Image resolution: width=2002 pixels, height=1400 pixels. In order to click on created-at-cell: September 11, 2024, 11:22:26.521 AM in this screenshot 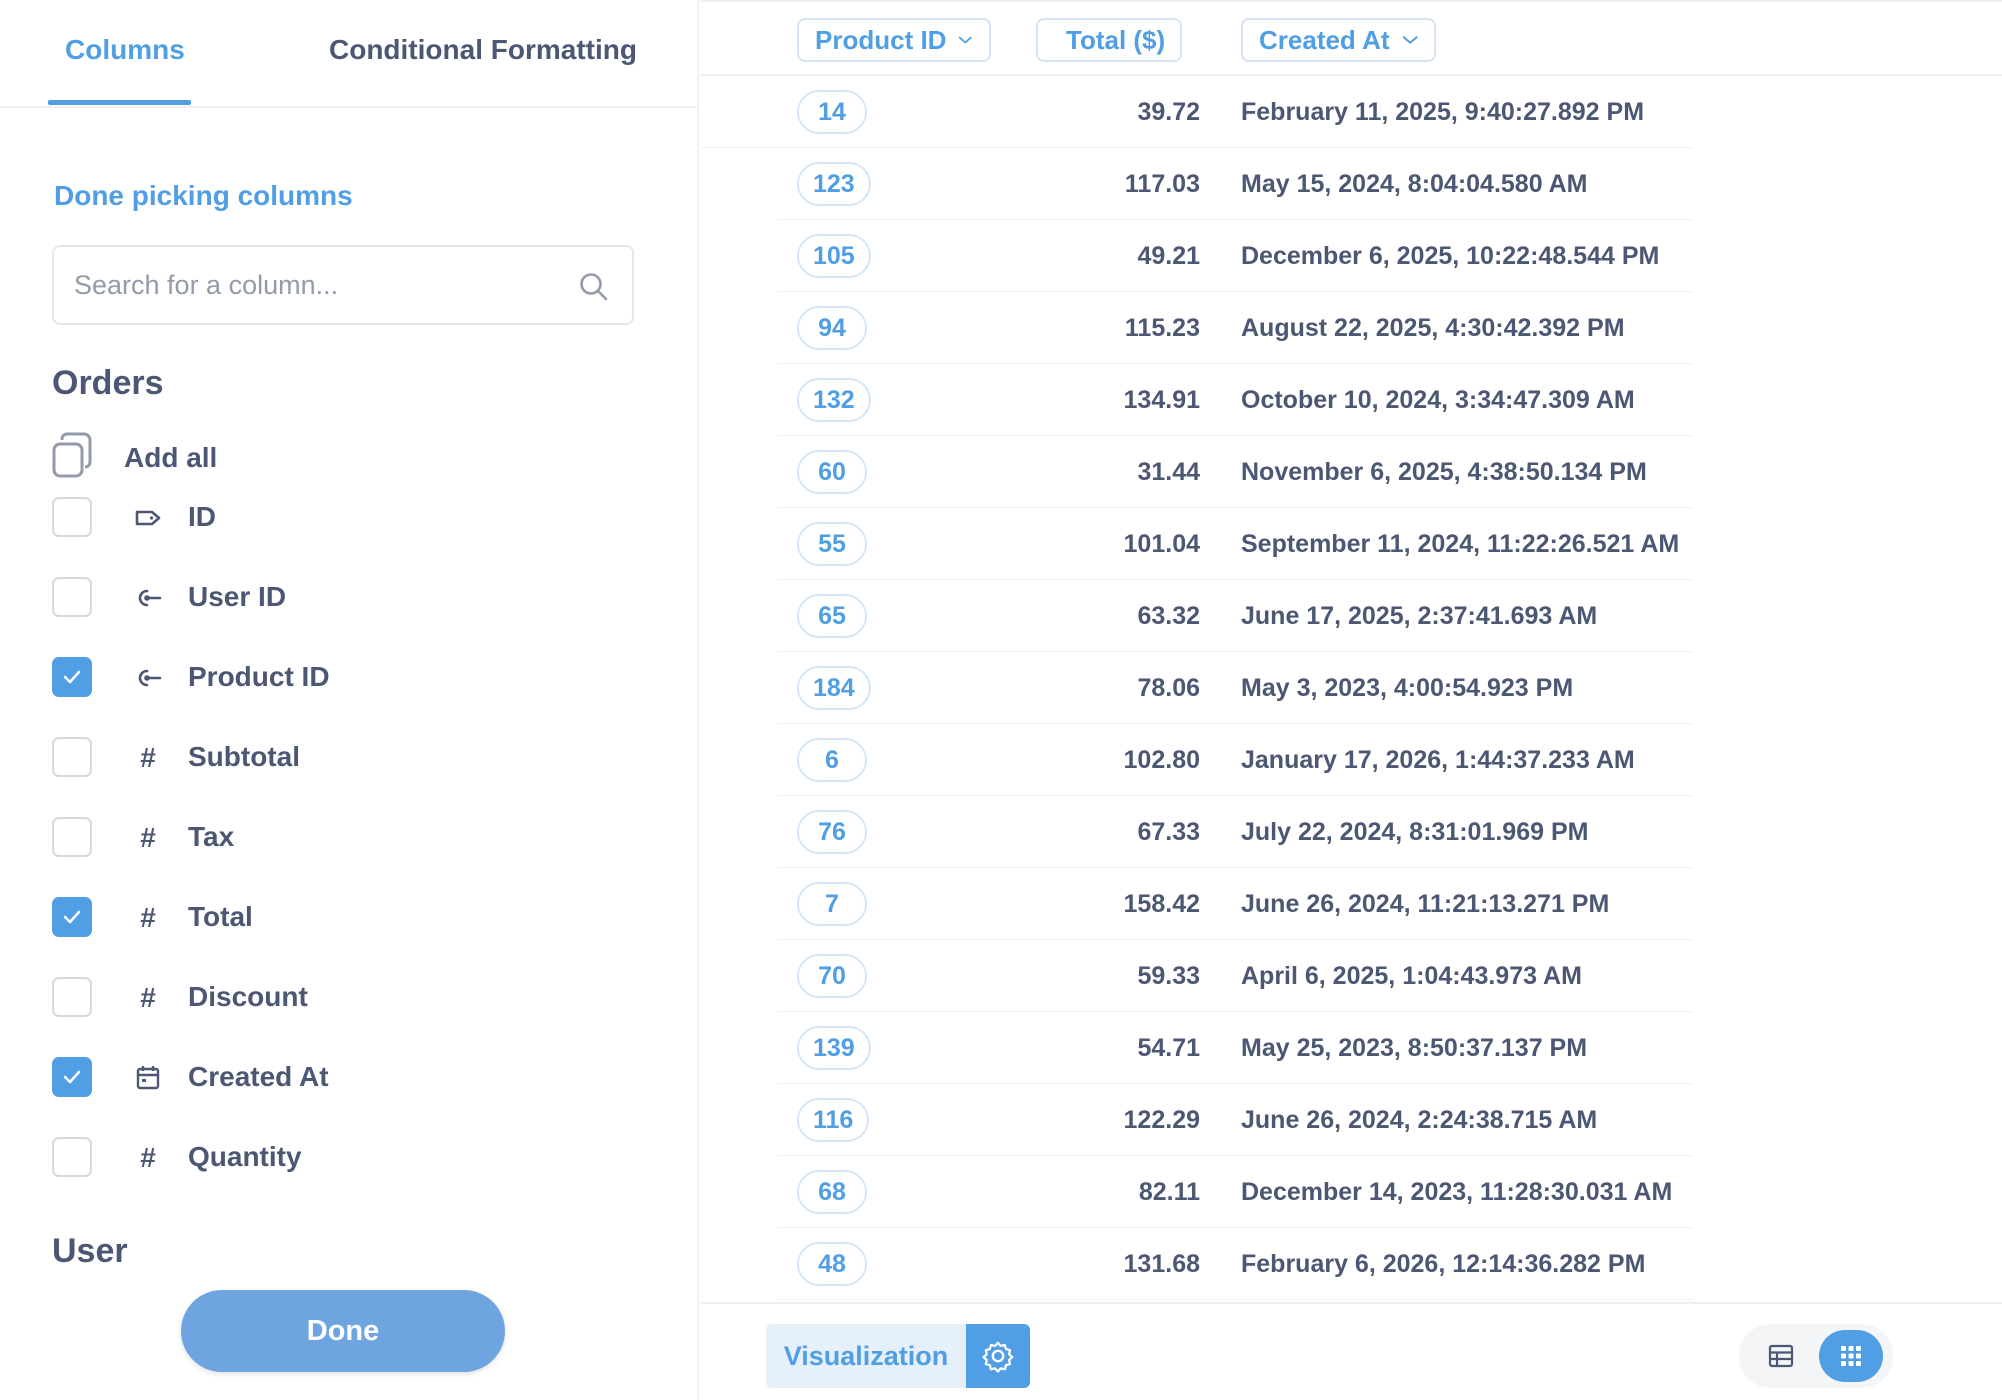, I will do `click(1460, 544)`.